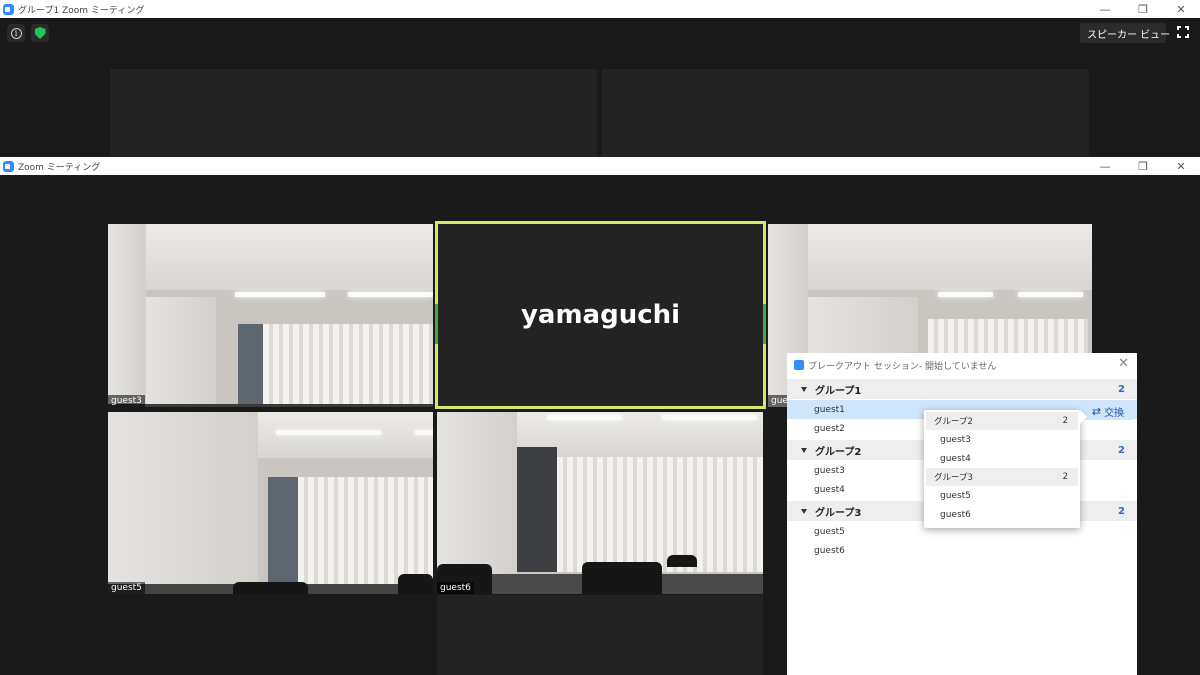 This screenshot has height=675, width=1200. I want to click on speaker-view-label: スピーカー ビュー, so click(1129, 35).